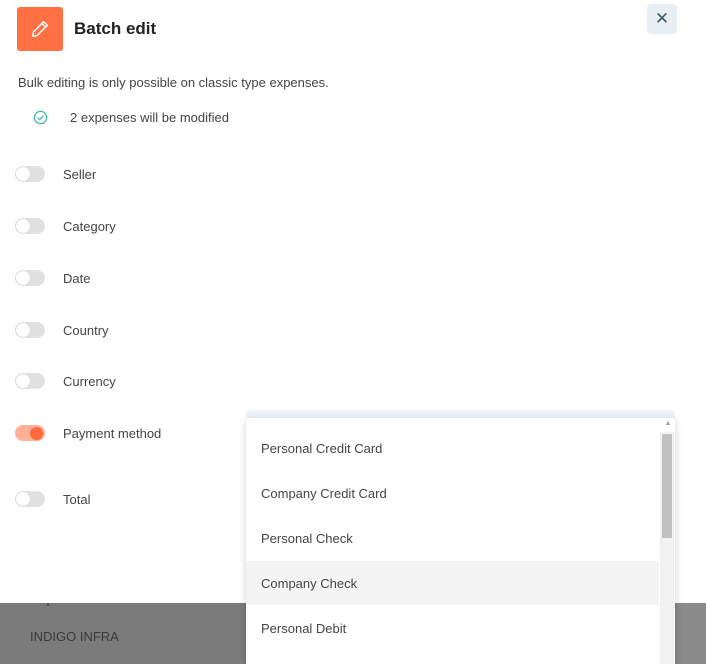 This screenshot has width=706, height=664. I want to click on dropdown-option: Personal Credit Card, so click(452, 448).